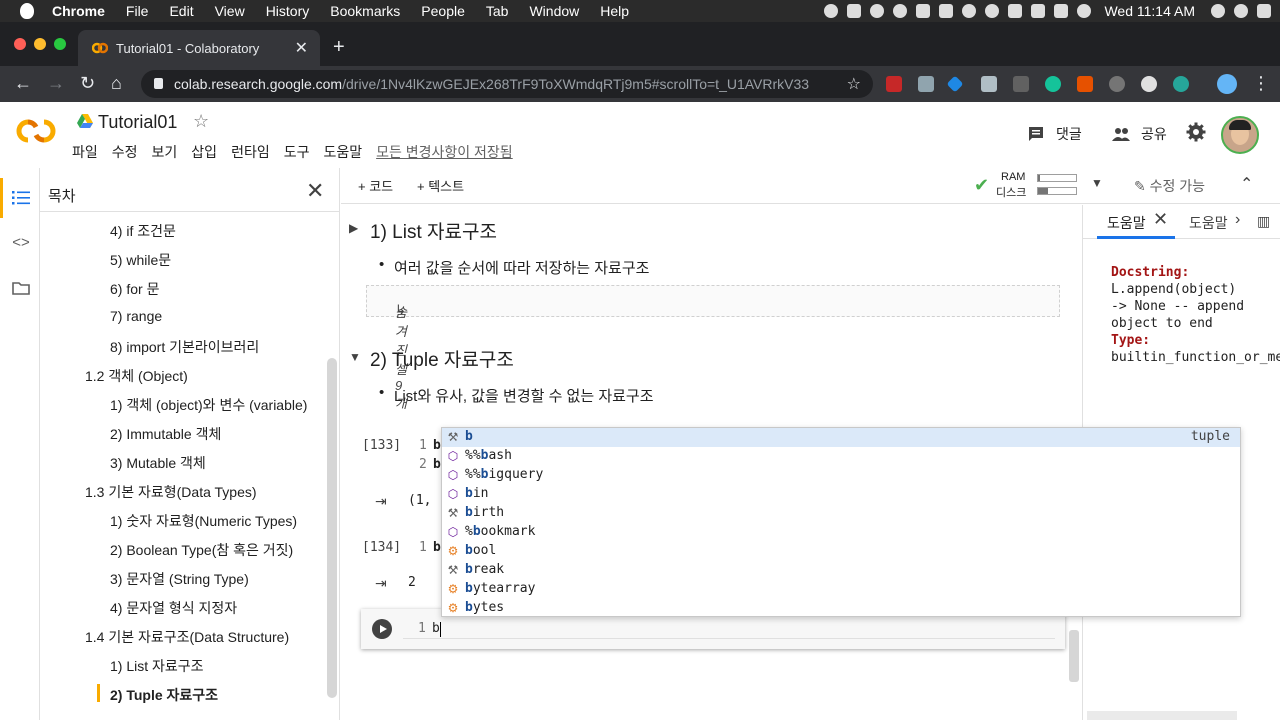 Image resolution: width=1280 pixels, height=720 pixels. What do you see at coordinates (382, 629) in the screenshot?
I see `run-cell-button` at bounding box center [382, 629].